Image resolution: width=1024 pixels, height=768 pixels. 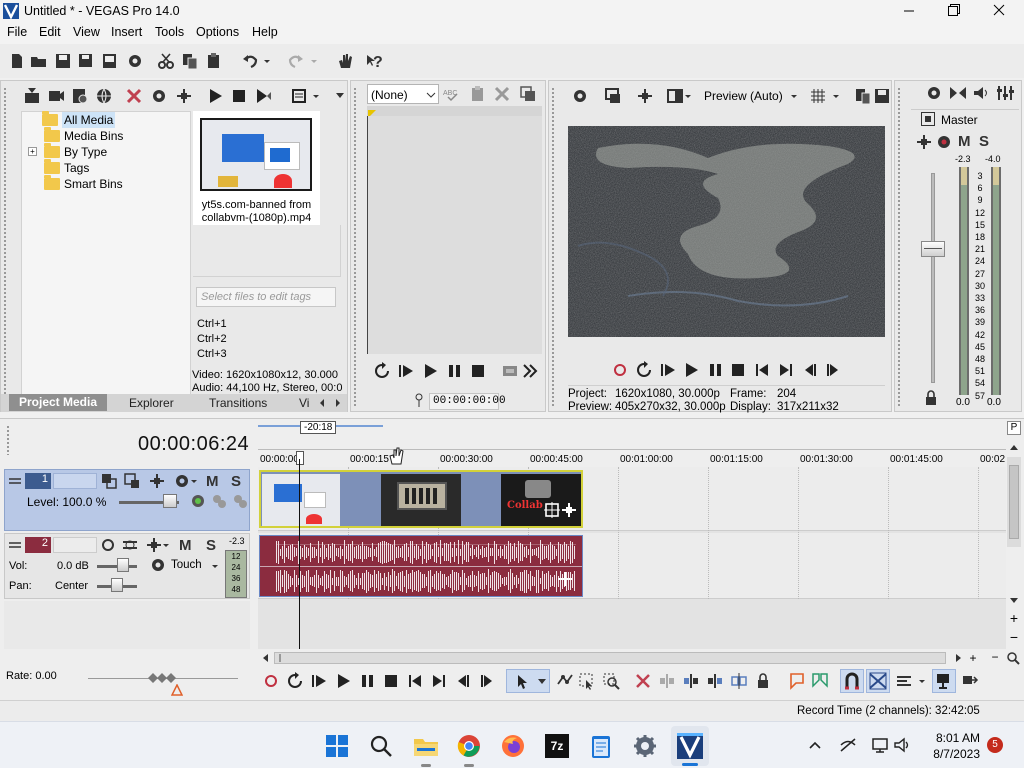 I want to click on video-track-header: 1 M S Level: 100.0 %, so click(x=127, y=500).